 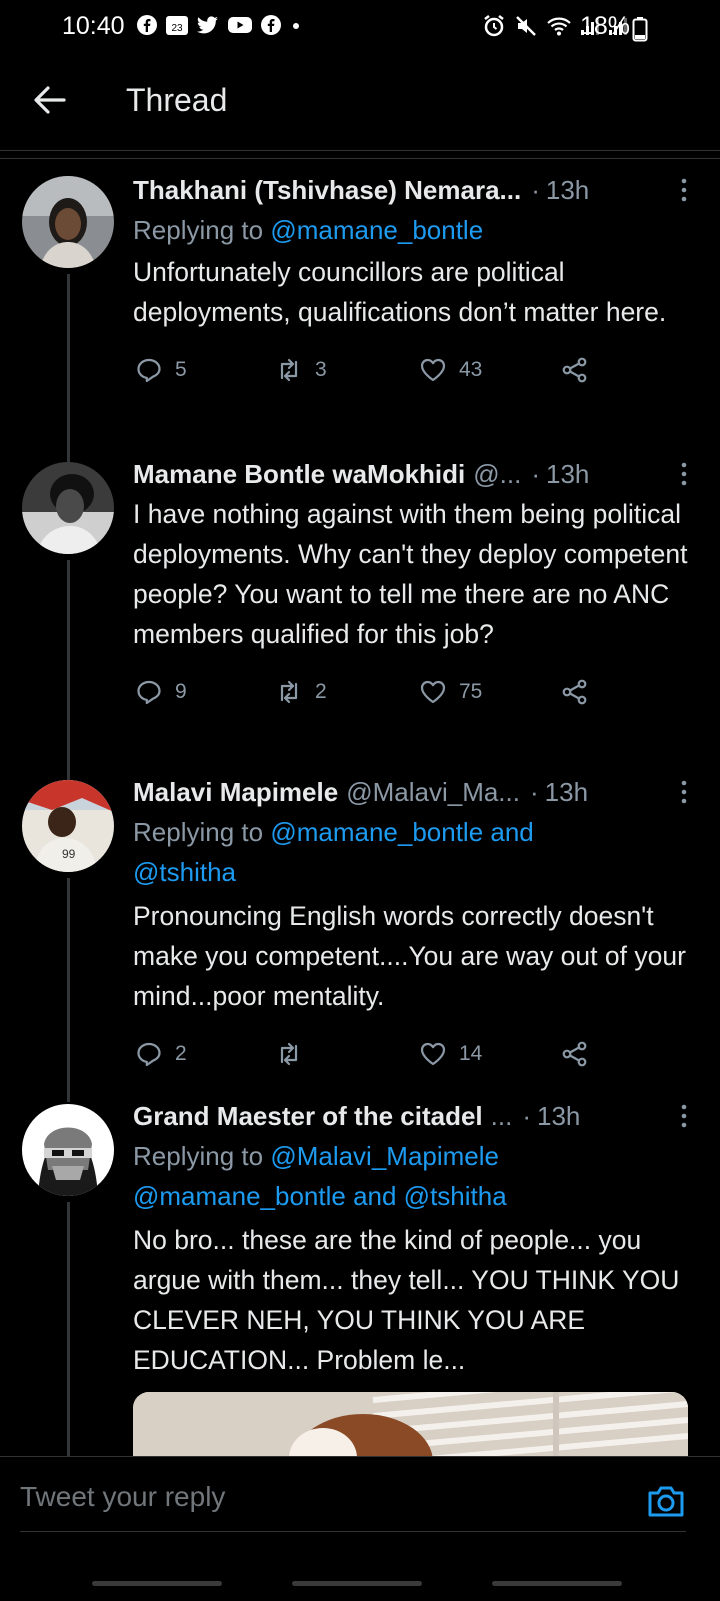 What do you see at coordinates (240, 25) in the screenshot?
I see `youtube-icon` at bounding box center [240, 25].